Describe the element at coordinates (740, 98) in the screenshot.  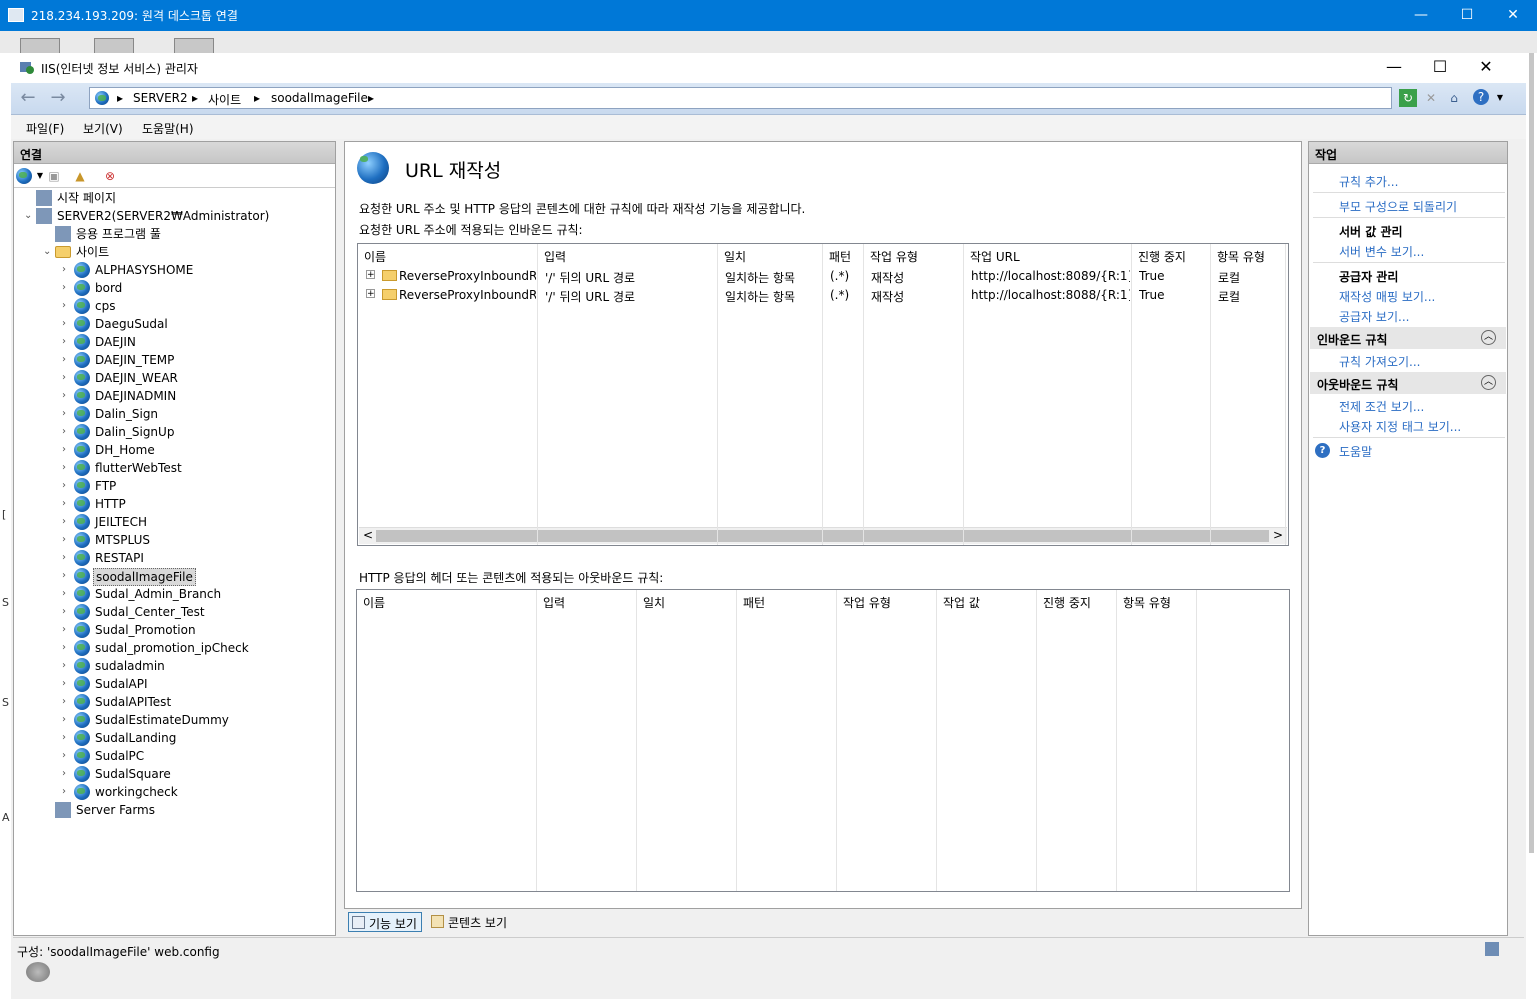
I see `breadcrumb: ▸ SERVER2 ▸ 사이트 ▸ soodalImageFile ▸` at that location.